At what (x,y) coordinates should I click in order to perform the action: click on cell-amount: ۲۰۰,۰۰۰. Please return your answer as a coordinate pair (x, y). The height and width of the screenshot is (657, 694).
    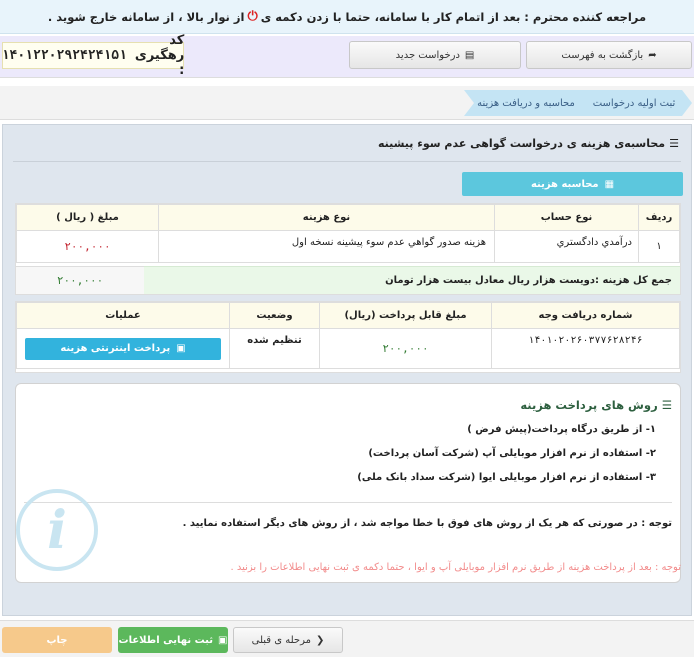
    Looking at the image, I should click on (87, 246).